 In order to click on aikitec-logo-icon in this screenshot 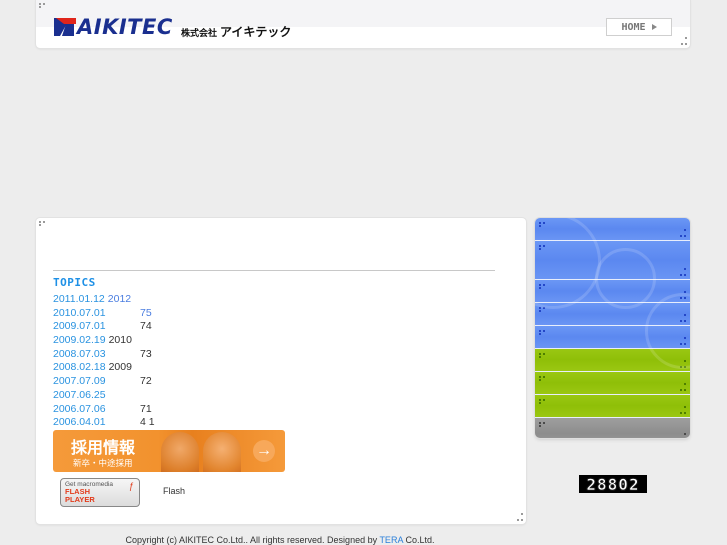, I will do `click(65, 27)`.